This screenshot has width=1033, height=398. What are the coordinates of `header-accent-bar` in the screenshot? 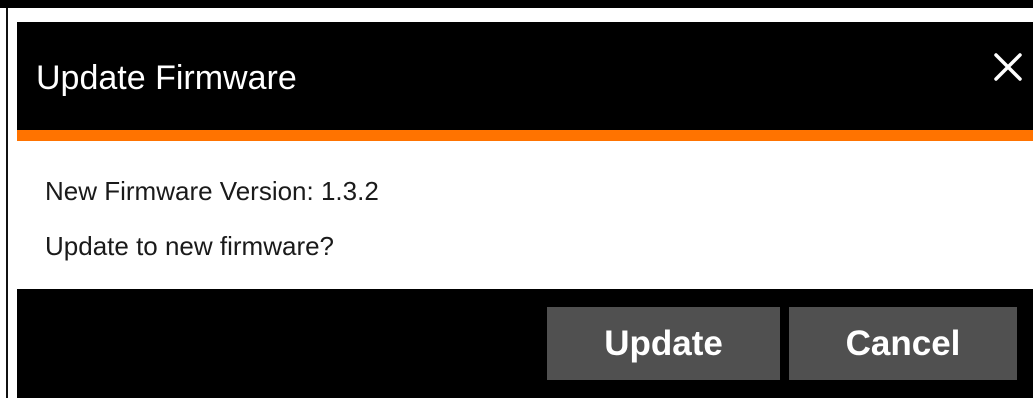 It's located at (525, 135).